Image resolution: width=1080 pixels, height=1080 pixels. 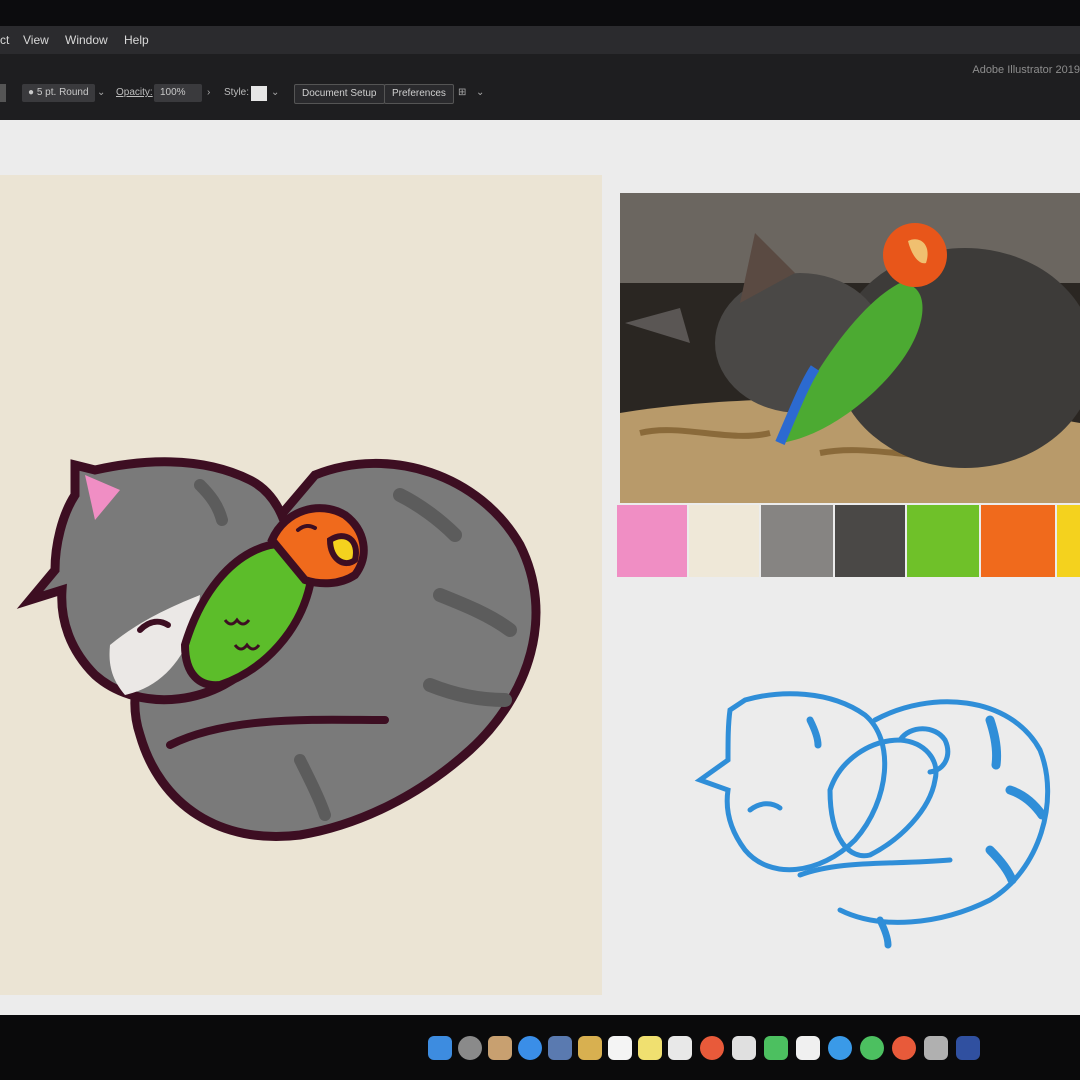 What do you see at coordinates (339, 94) in the screenshot?
I see `document-setup-button: Document Setup` at bounding box center [339, 94].